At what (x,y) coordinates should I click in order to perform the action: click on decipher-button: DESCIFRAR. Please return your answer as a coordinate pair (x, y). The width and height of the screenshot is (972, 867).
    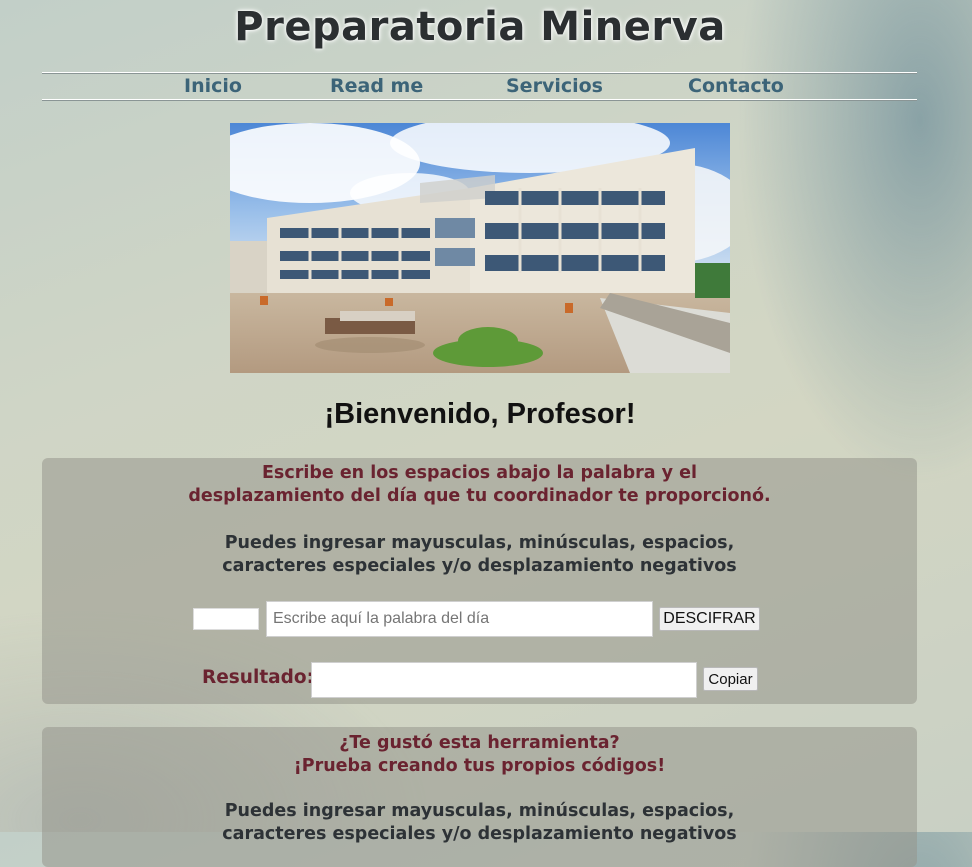
    Looking at the image, I should click on (709, 619).